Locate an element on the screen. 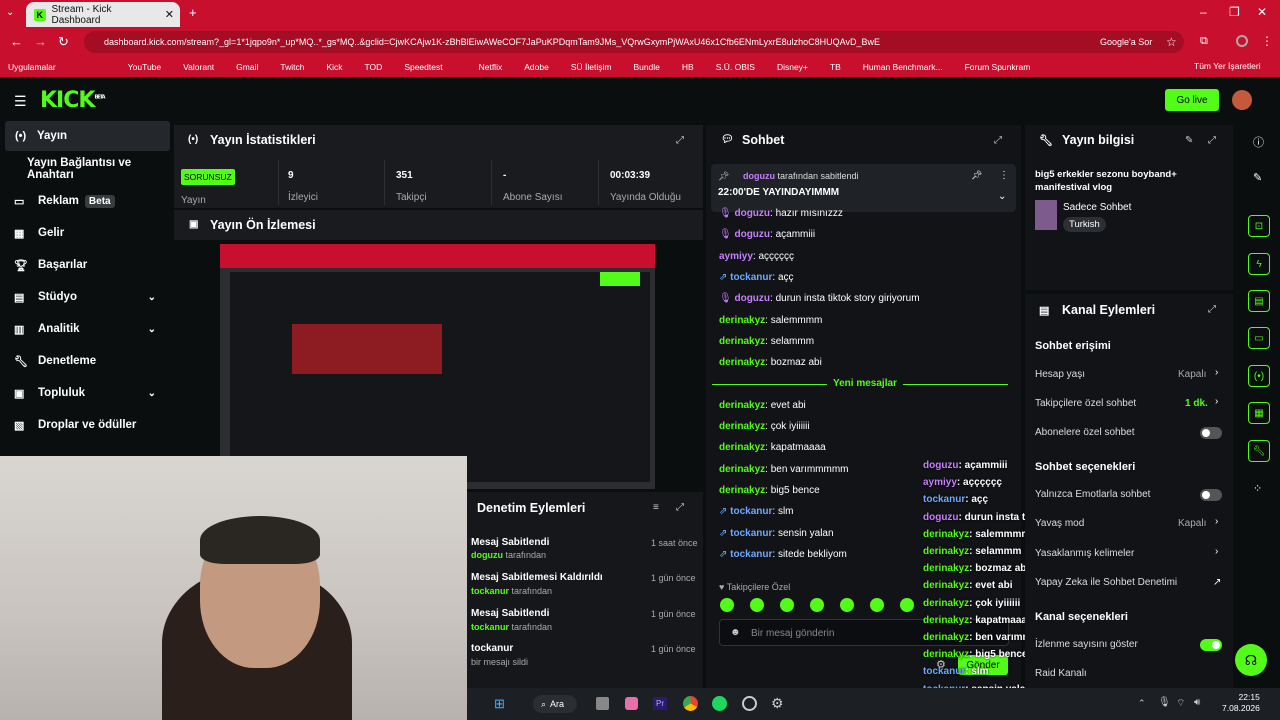  sidebar-item-community: ▣ Topluluk ⌄ is located at coordinates (85, 393).